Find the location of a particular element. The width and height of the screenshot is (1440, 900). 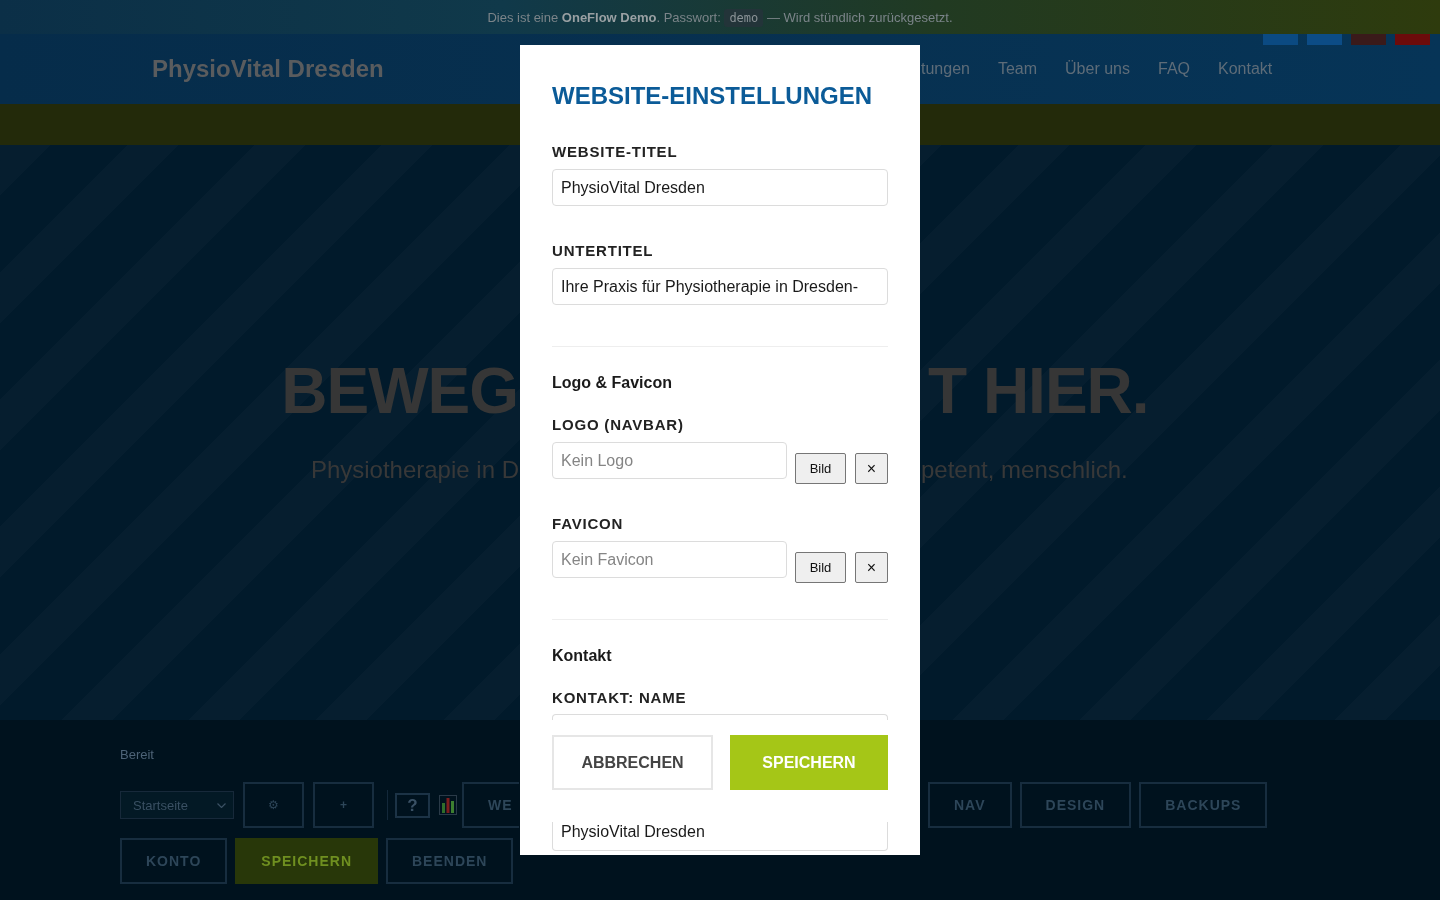

toolbar-button: ⚙ is located at coordinates (273, 805).